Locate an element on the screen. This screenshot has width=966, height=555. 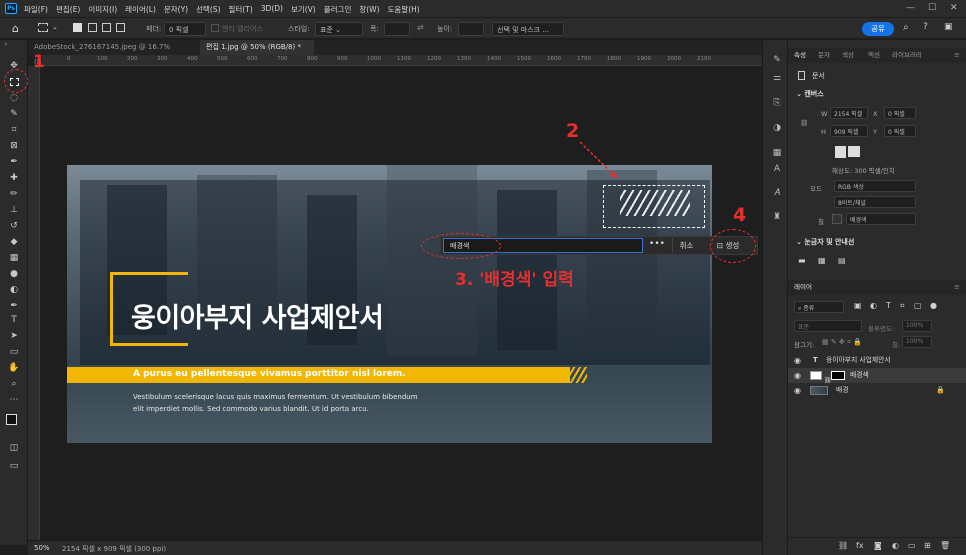
help-icon: ? is located at coordinates (925, 27).